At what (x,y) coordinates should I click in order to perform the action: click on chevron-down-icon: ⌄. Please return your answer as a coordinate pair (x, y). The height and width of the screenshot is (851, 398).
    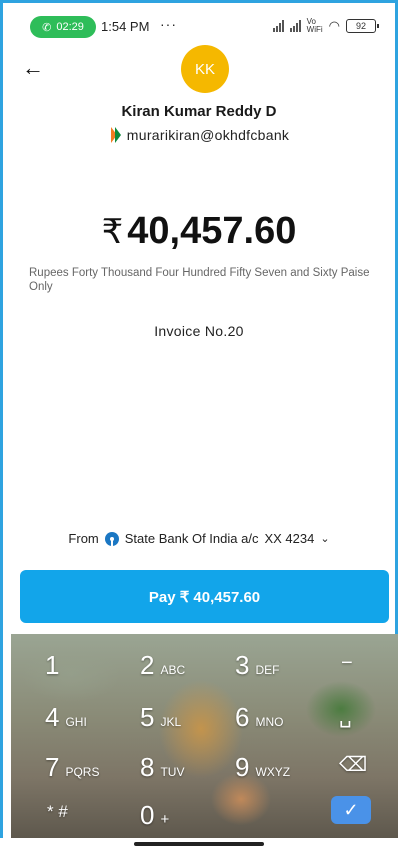
    Looking at the image, I should click on (325, 539).